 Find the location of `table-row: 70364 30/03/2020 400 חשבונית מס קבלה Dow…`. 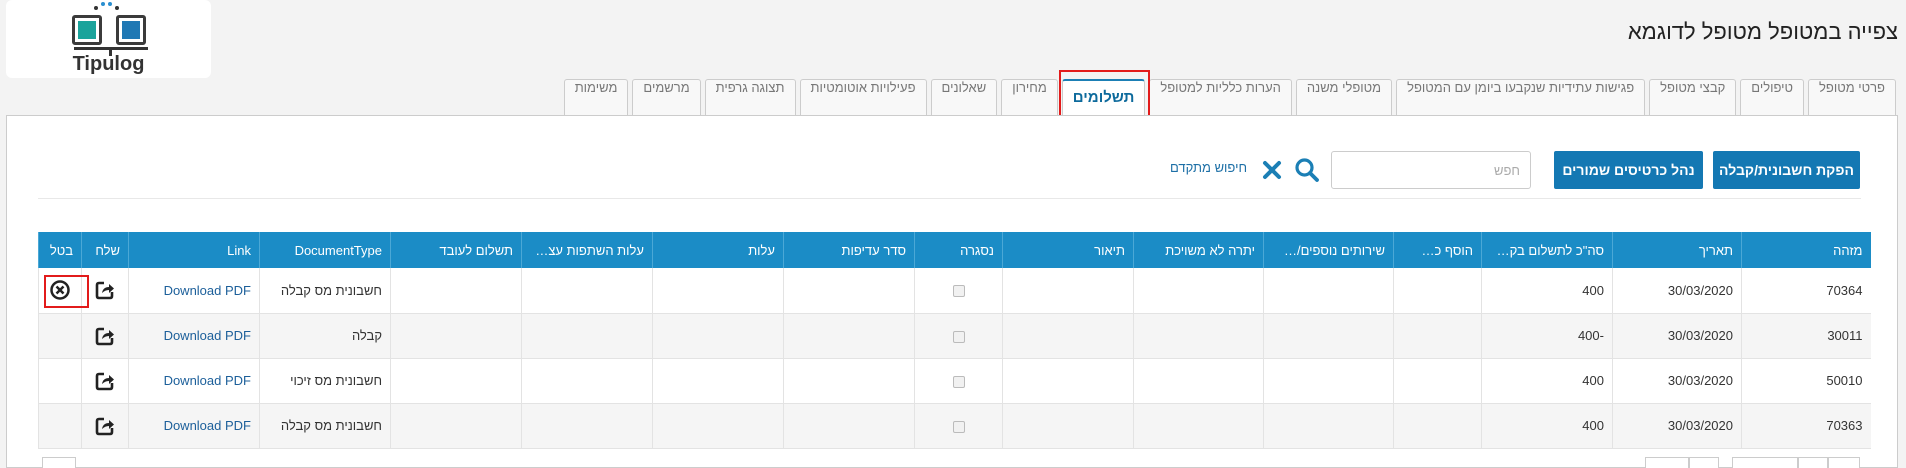

table-row: 70364 30/03/2020 400 חשבונית מס קבלה Dow… is located at coordinates (954, 291).